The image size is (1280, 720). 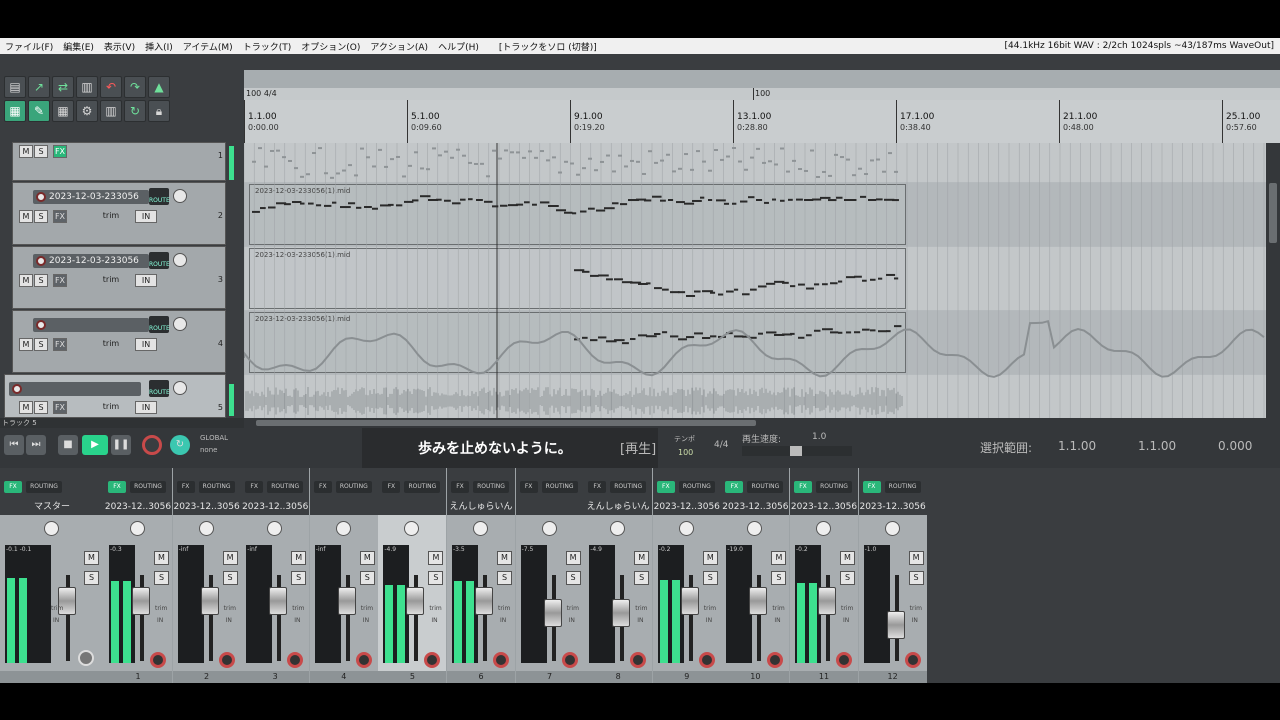 I want to click on menu-item: アイテム(M), so click(x=208, y=46).